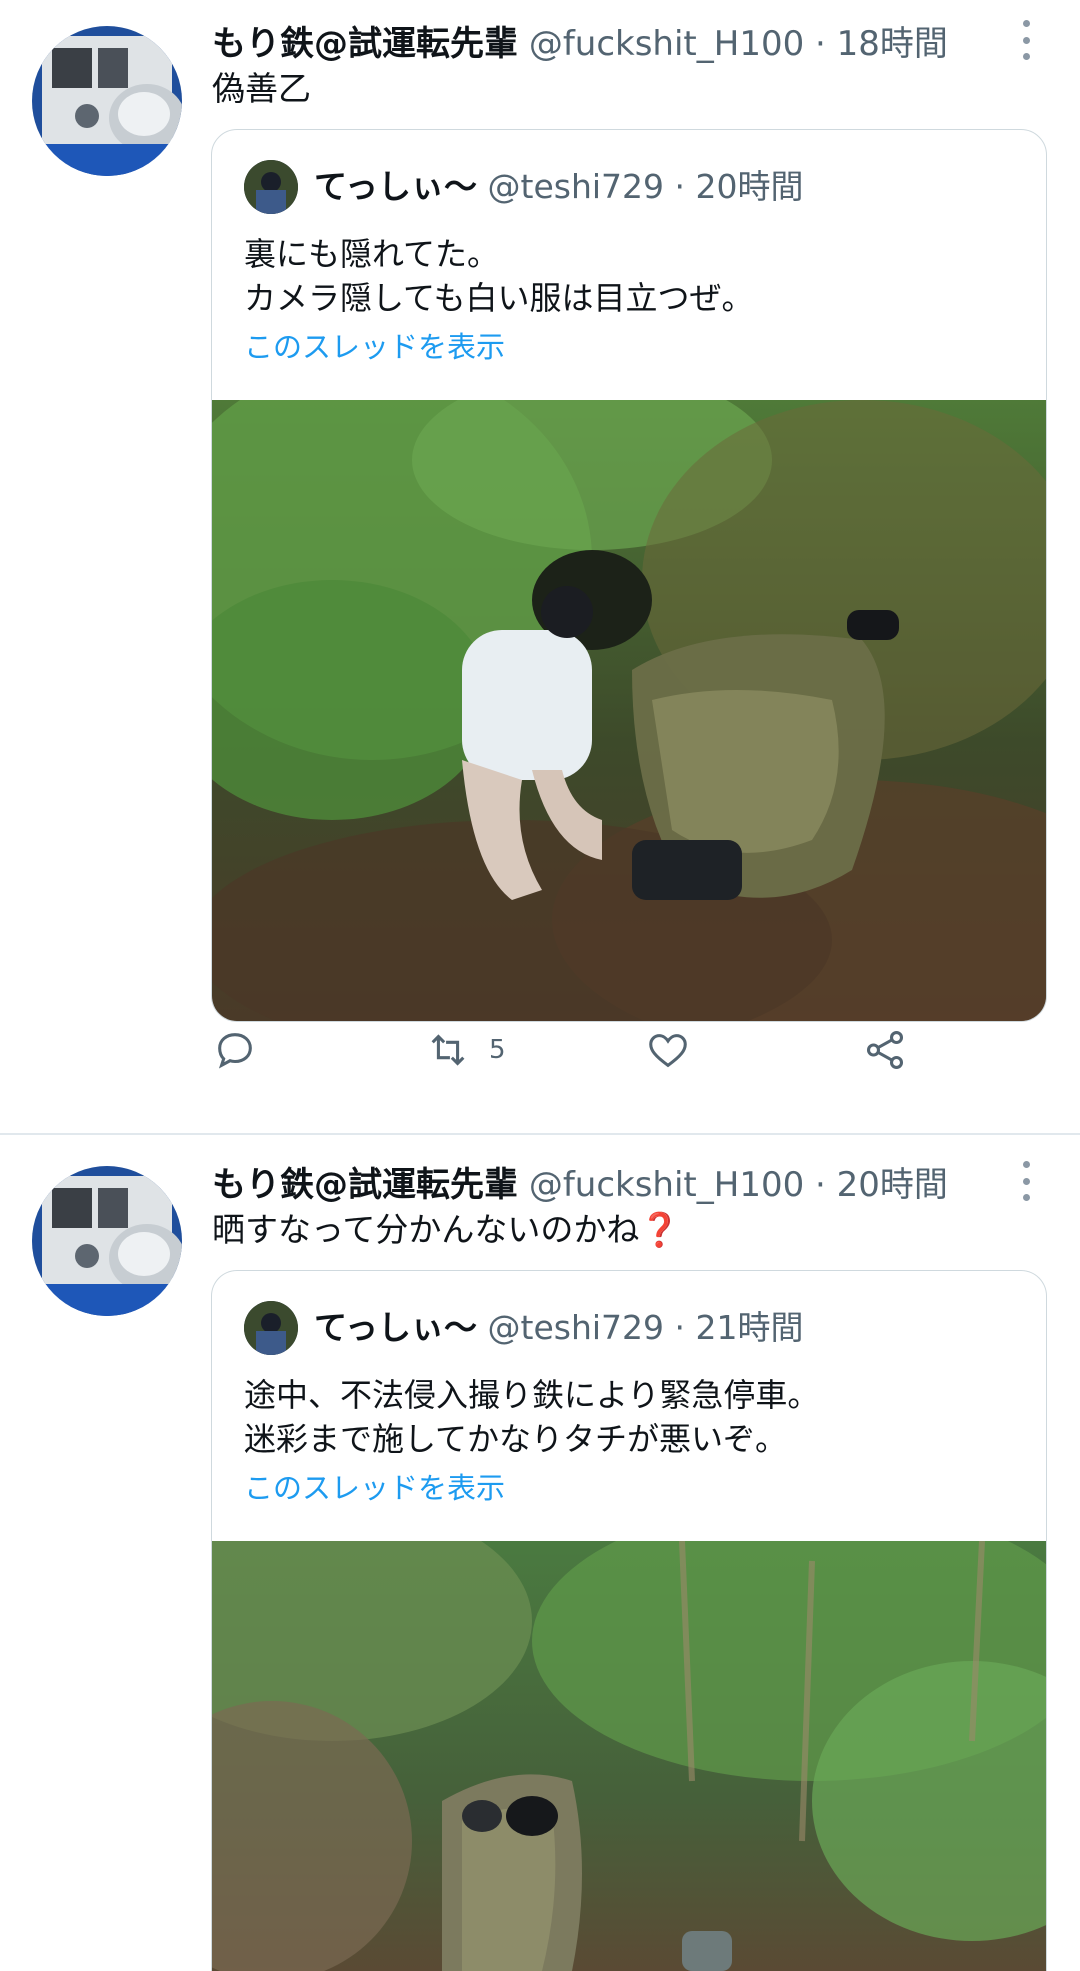  What do you see at coordinates (532, 1395) in the screenshot?
I see `quoted-text-line: 途中、不法侵入撮り鉄により緊急停車。` at bounding box center [532, 1395].